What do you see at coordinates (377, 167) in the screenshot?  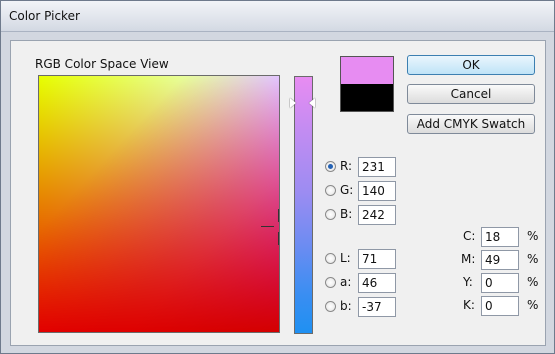 I see `input-r: 231` at bounding box center [377, 167].